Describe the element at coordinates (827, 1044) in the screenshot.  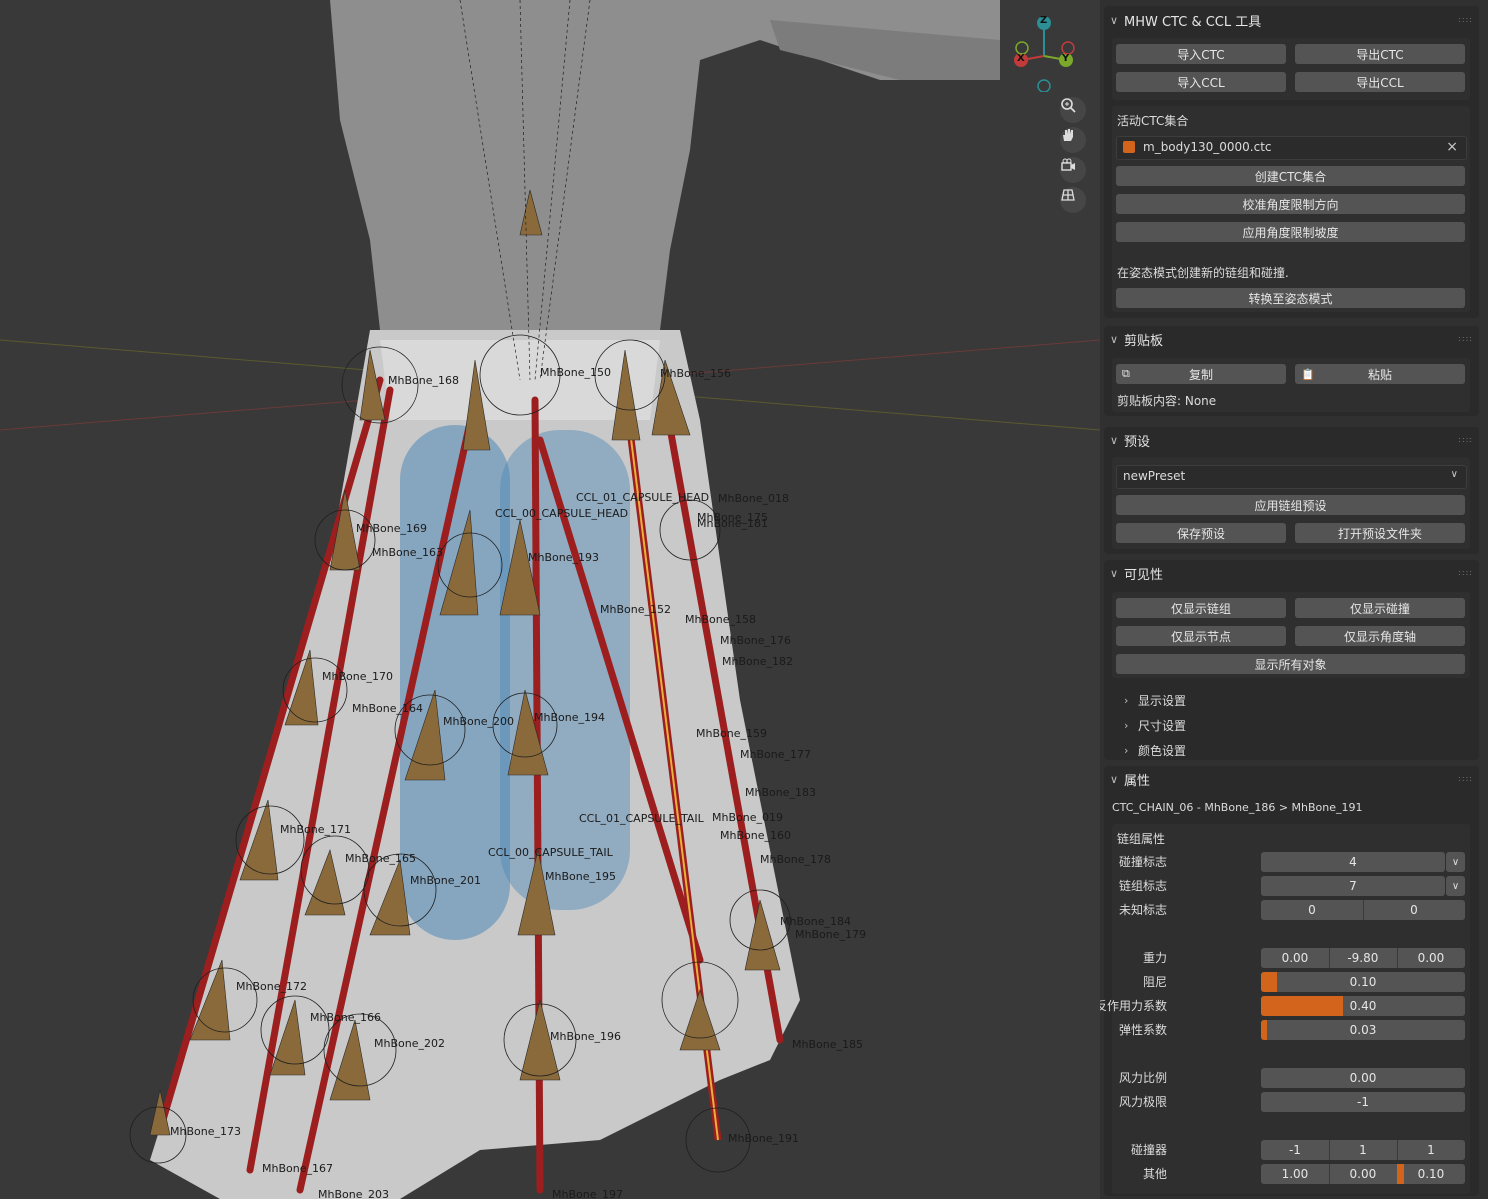
I see `bone-label: MhBone_185` at that location.